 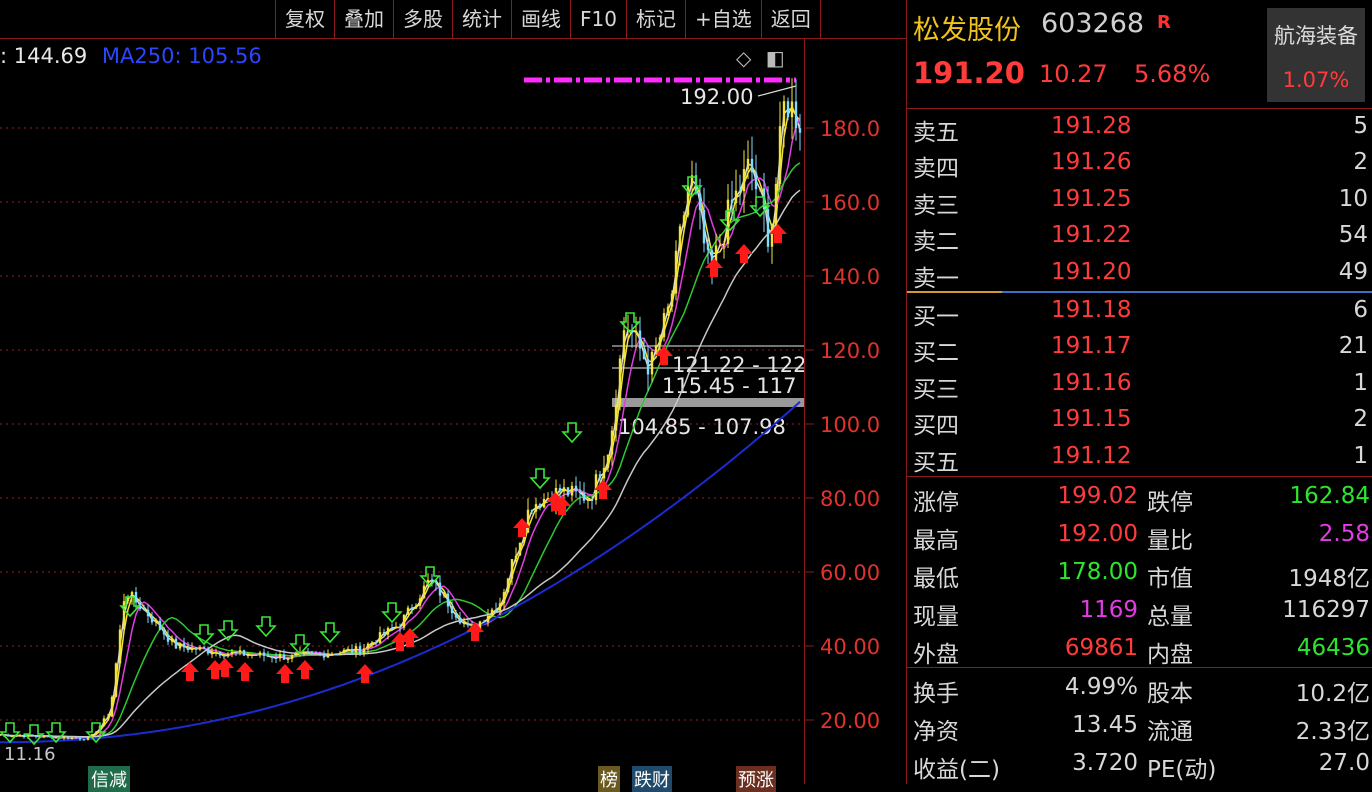 What do you see at coordinates (1332, 694) in the screenshot?
I see `stat-value: 10.2亿` at bounding box center [1332, 694].